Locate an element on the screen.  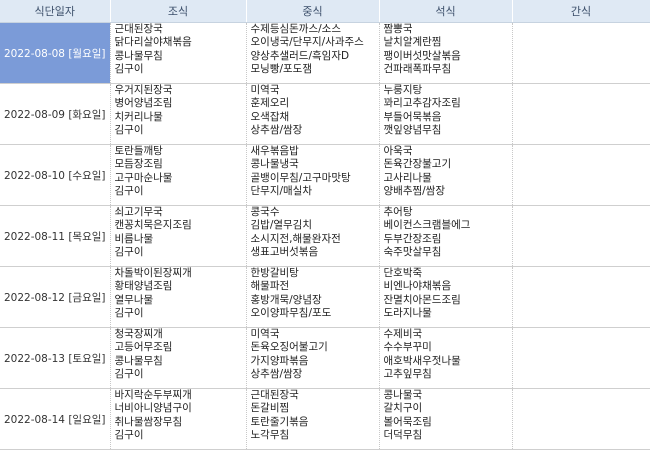
header-lunch: 중식 is located at coordinates (313, 11).